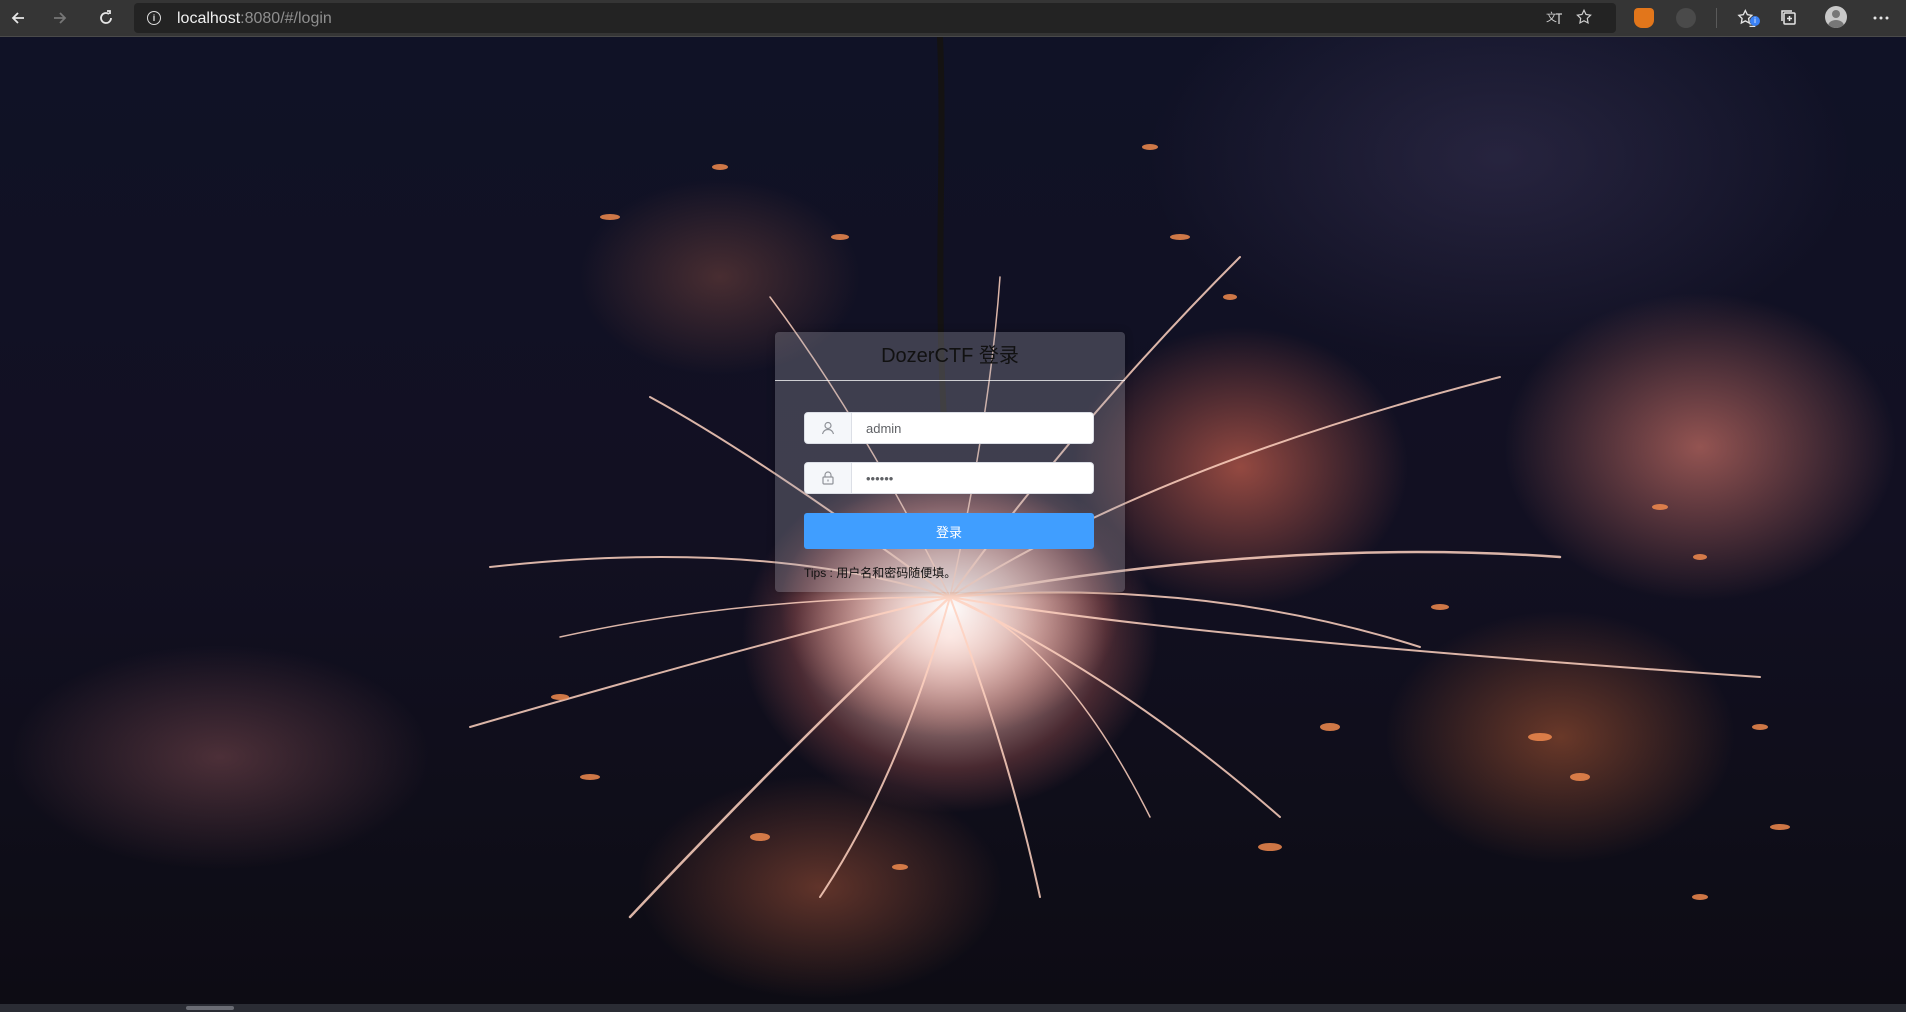 This screenshot has height=1012, width=1906. What do you see at coordinates (209, 18) in the screenshot?
I see `url-host: localhost` at bounding box center [209, 18].